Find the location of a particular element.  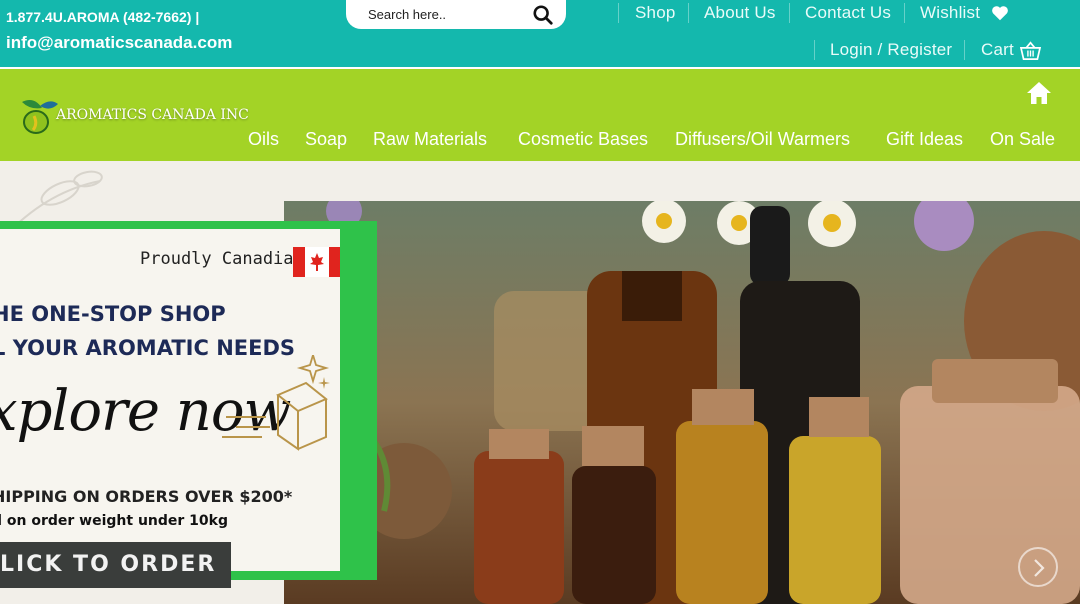

headline-one-stop-shop: HE ONE-STOP SHOP is located at coordinates (113, 314).